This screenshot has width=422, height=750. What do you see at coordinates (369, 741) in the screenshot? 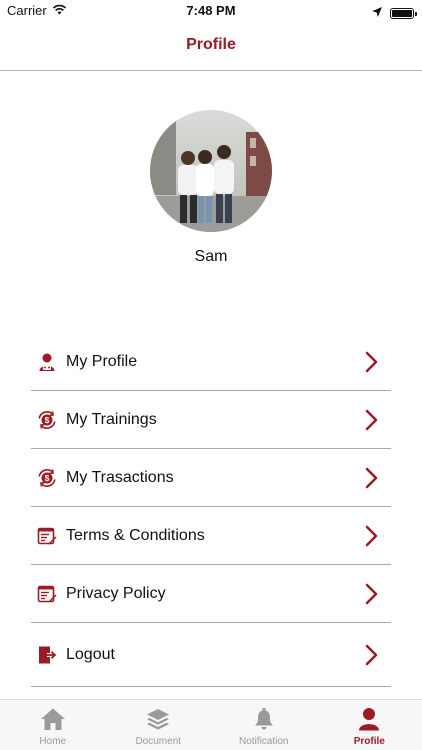
I see `tab-label: Profile` at bounding box center [369, 741].